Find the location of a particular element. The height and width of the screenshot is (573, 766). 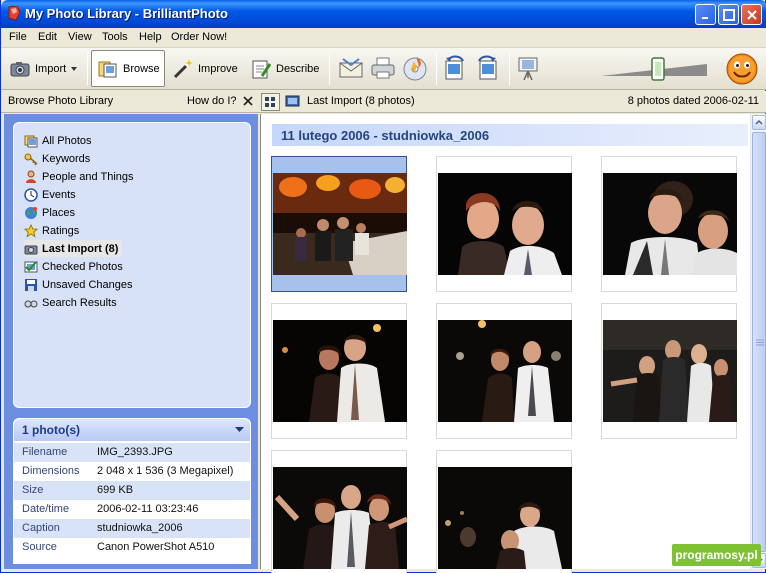

info-row-filename: Filename IMG_2393.JPG is located at coordinates (132, 452).